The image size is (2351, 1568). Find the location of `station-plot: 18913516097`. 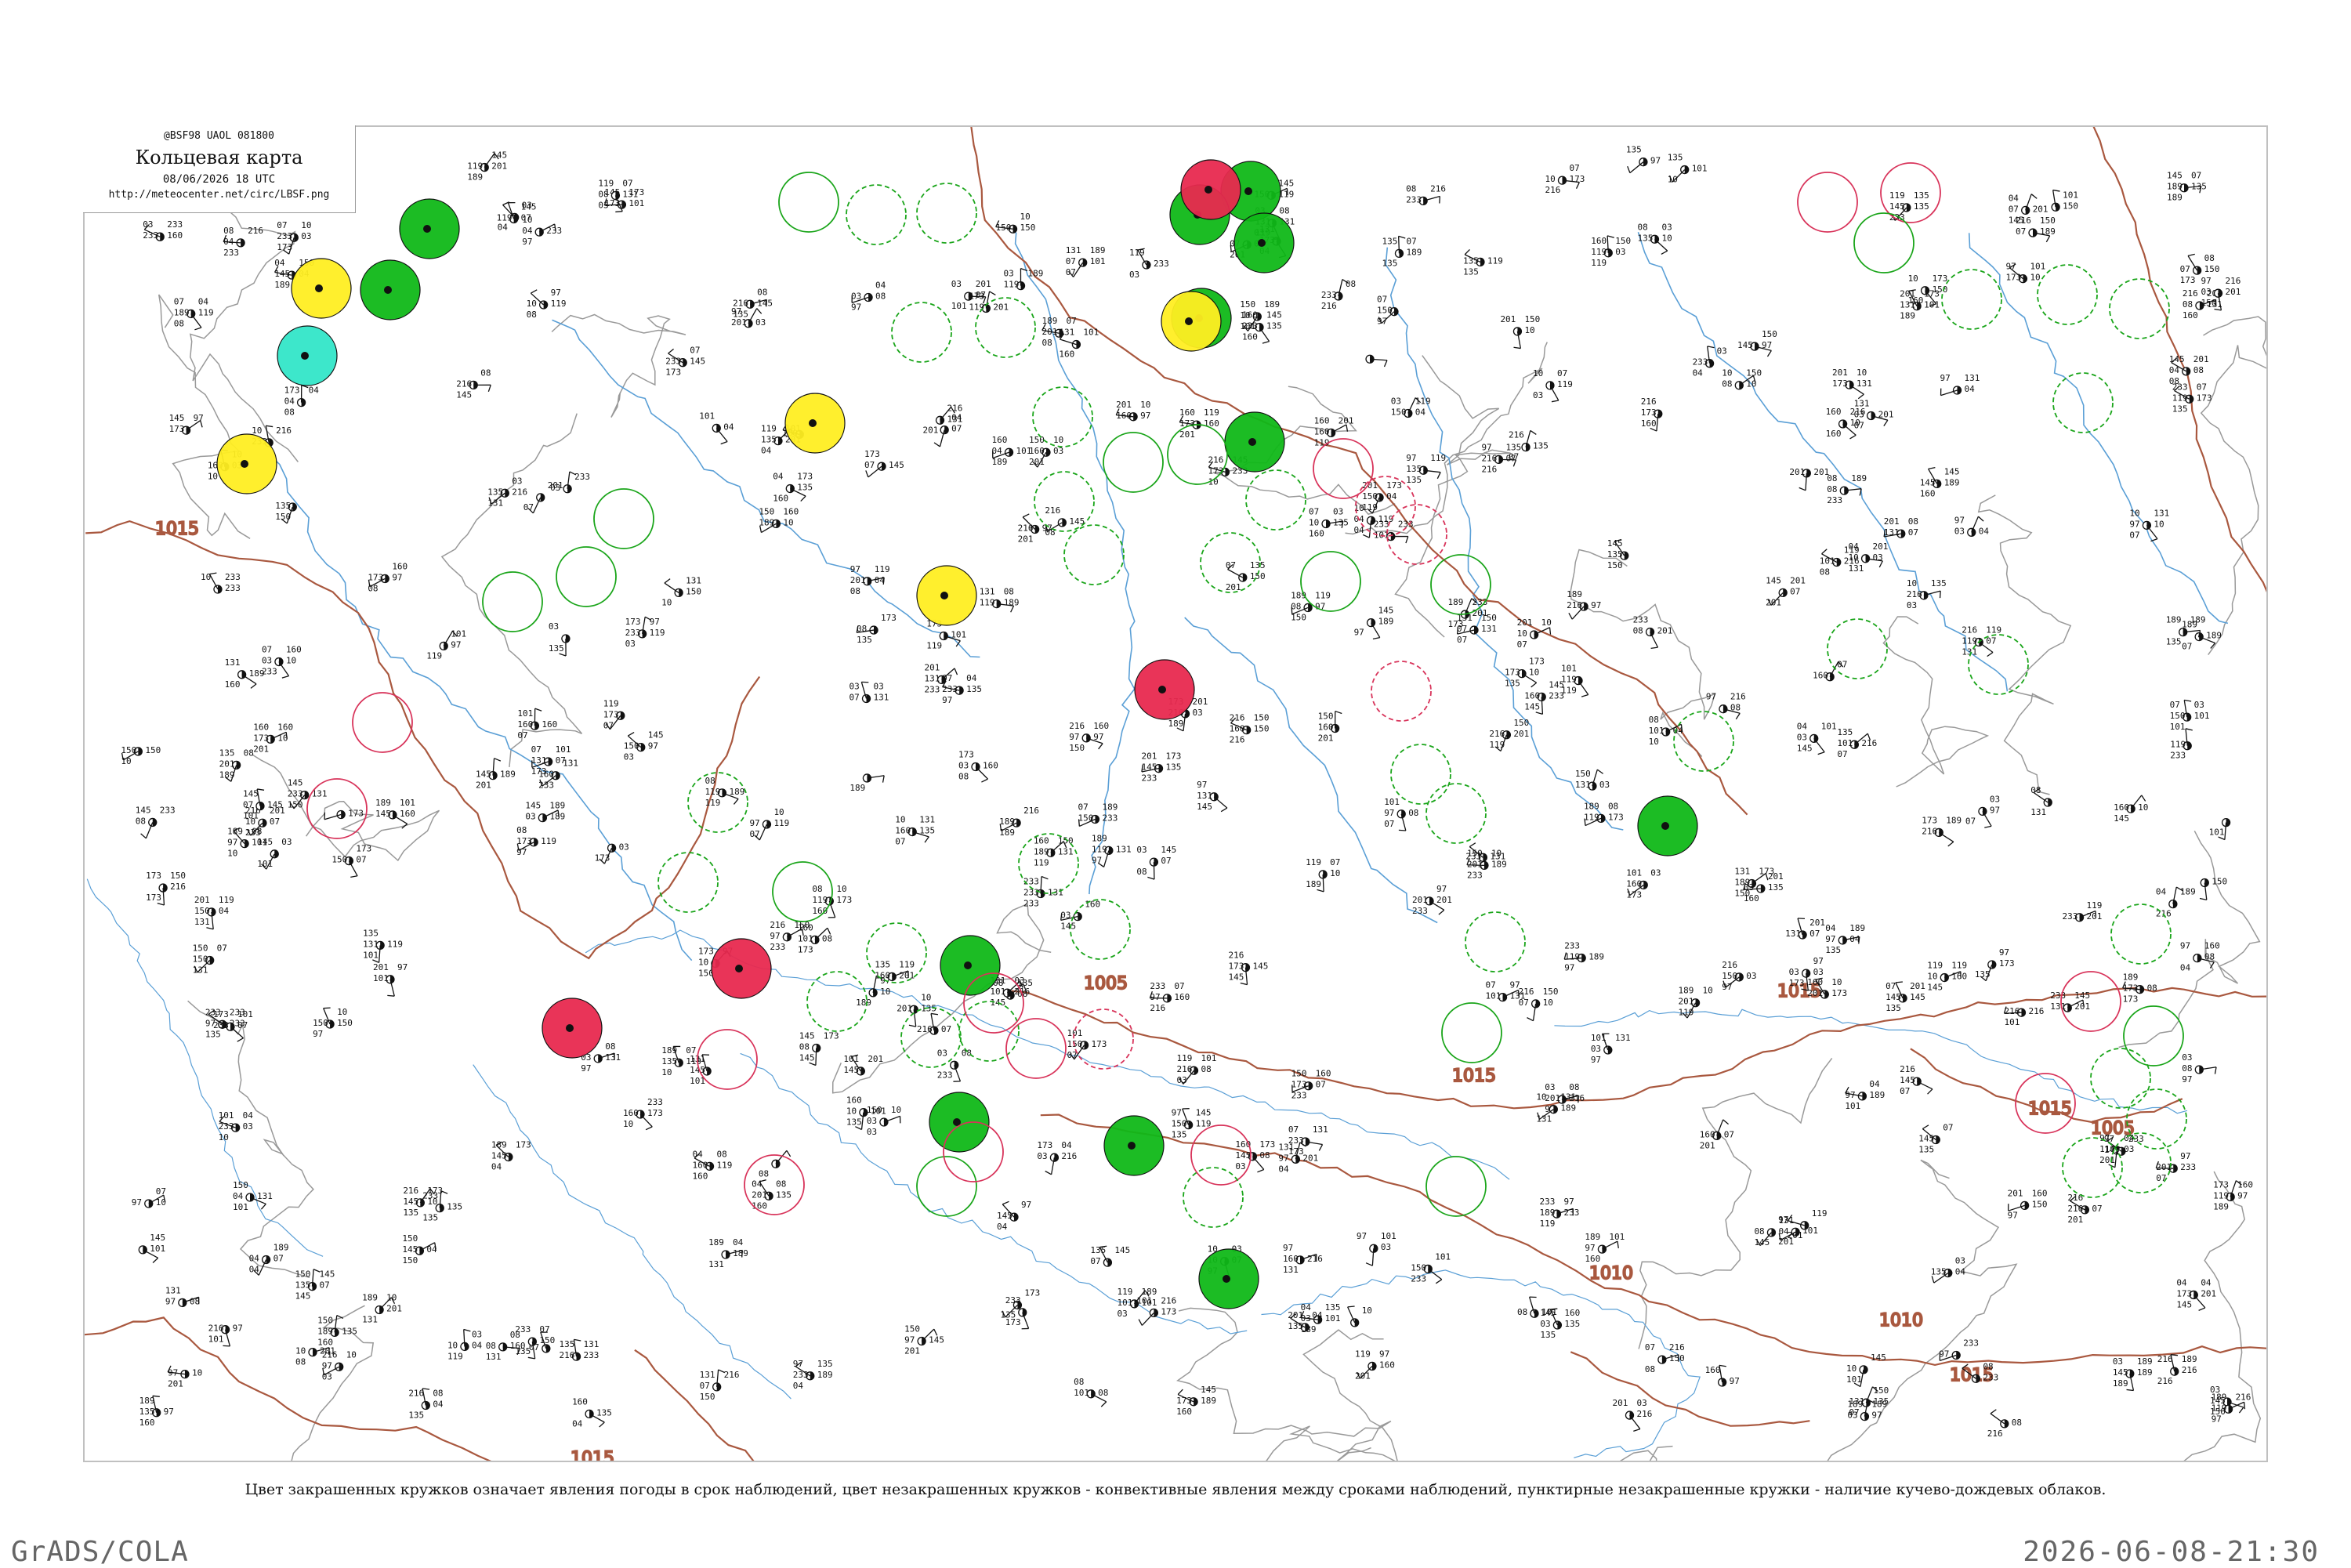

station-plot: 18913516097 is located at coordinates (156, 1412).